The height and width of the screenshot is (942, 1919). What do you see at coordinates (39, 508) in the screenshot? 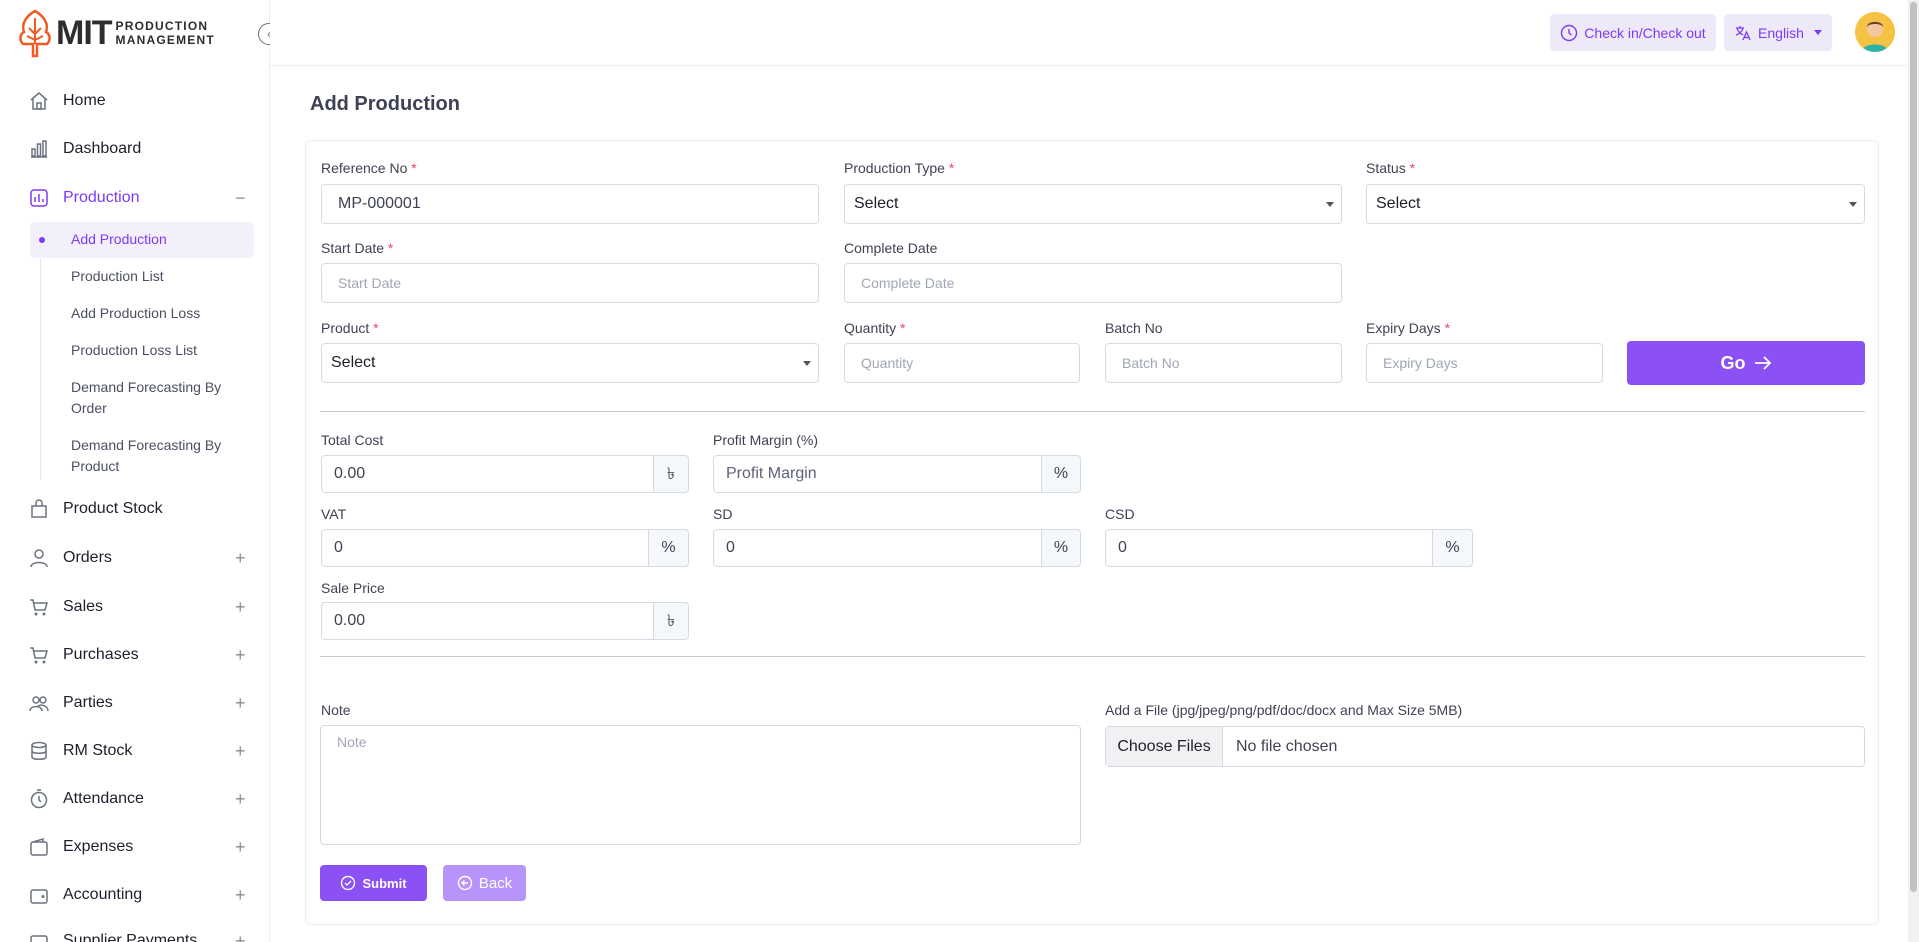
I see `stock-icon` at bounding box center [39, 508].